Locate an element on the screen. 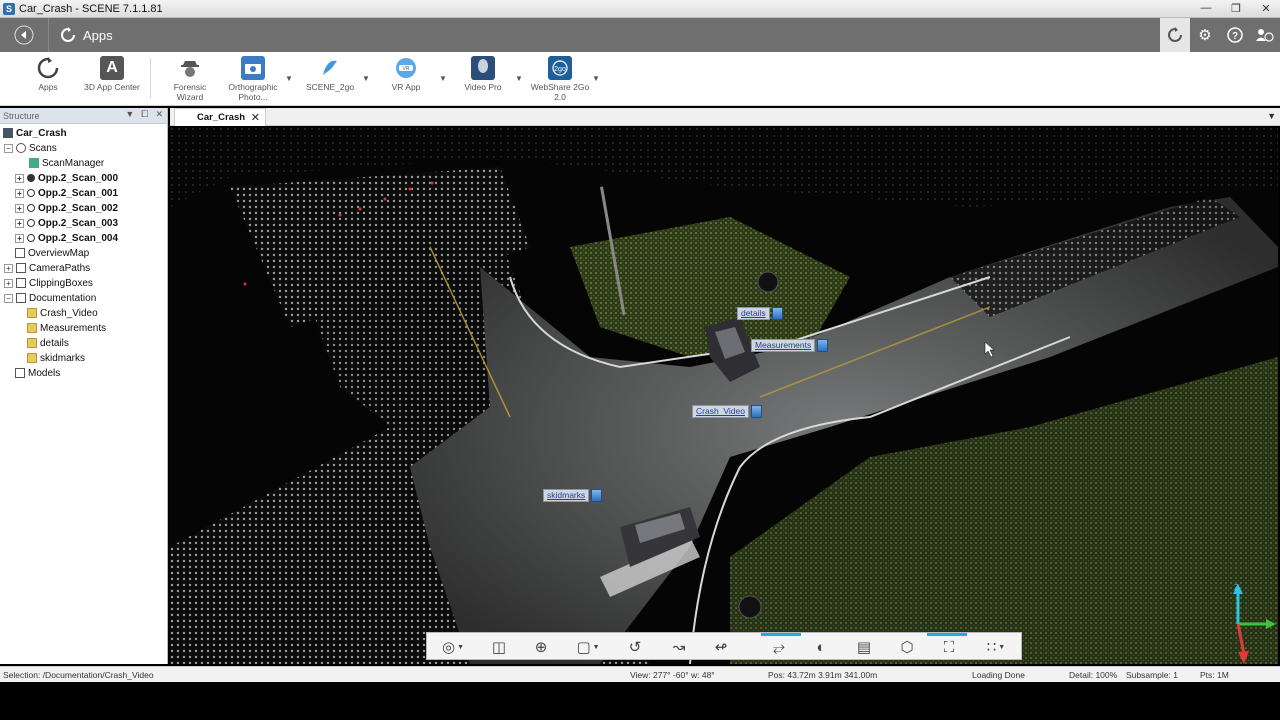  tab-close-icon: ✕ is located at coordinates (255, 117).